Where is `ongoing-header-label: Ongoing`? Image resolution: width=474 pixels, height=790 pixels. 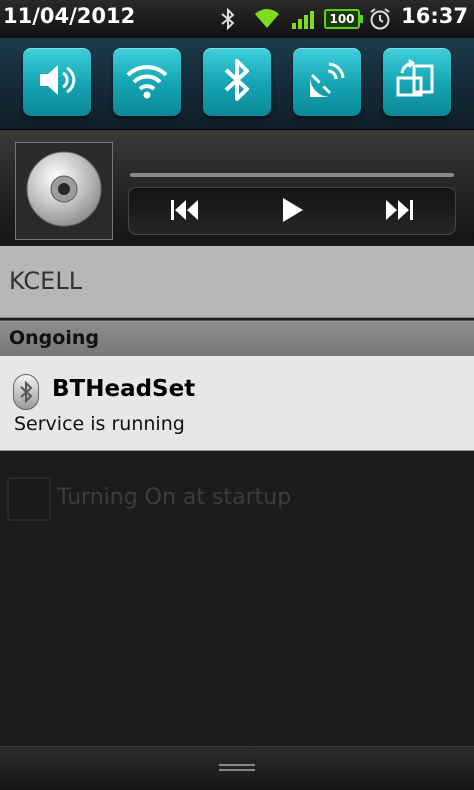 ongoing-header-label: Ongoing is located at coordinates (54, 338).